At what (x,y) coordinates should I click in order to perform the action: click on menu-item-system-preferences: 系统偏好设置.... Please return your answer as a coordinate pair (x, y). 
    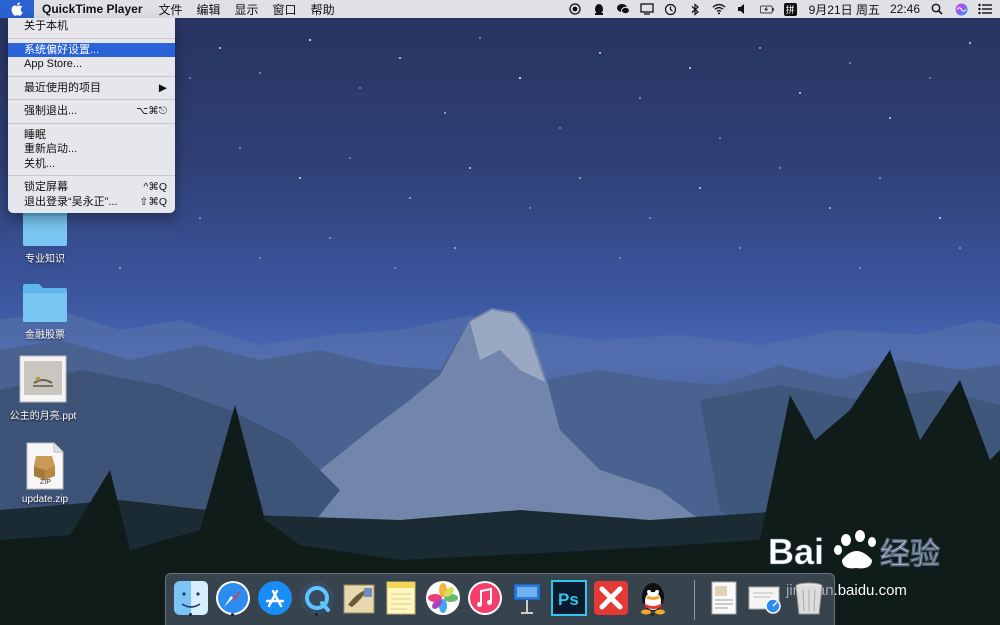
    Looking at the image, I should click on (91, 49).